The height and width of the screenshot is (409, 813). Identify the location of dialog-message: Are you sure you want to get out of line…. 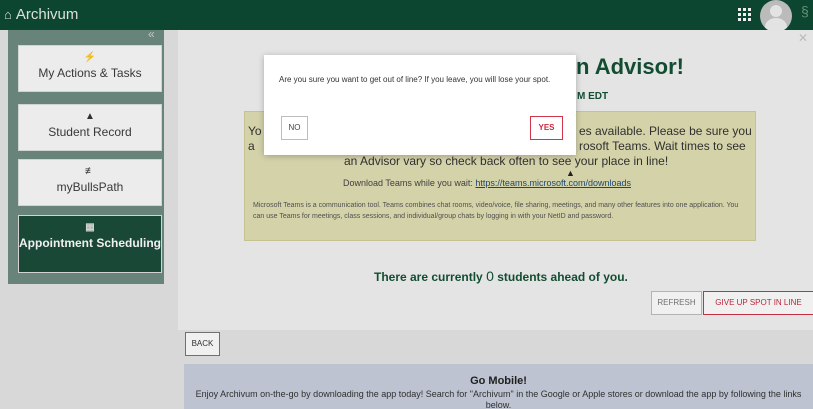
(415, 79).